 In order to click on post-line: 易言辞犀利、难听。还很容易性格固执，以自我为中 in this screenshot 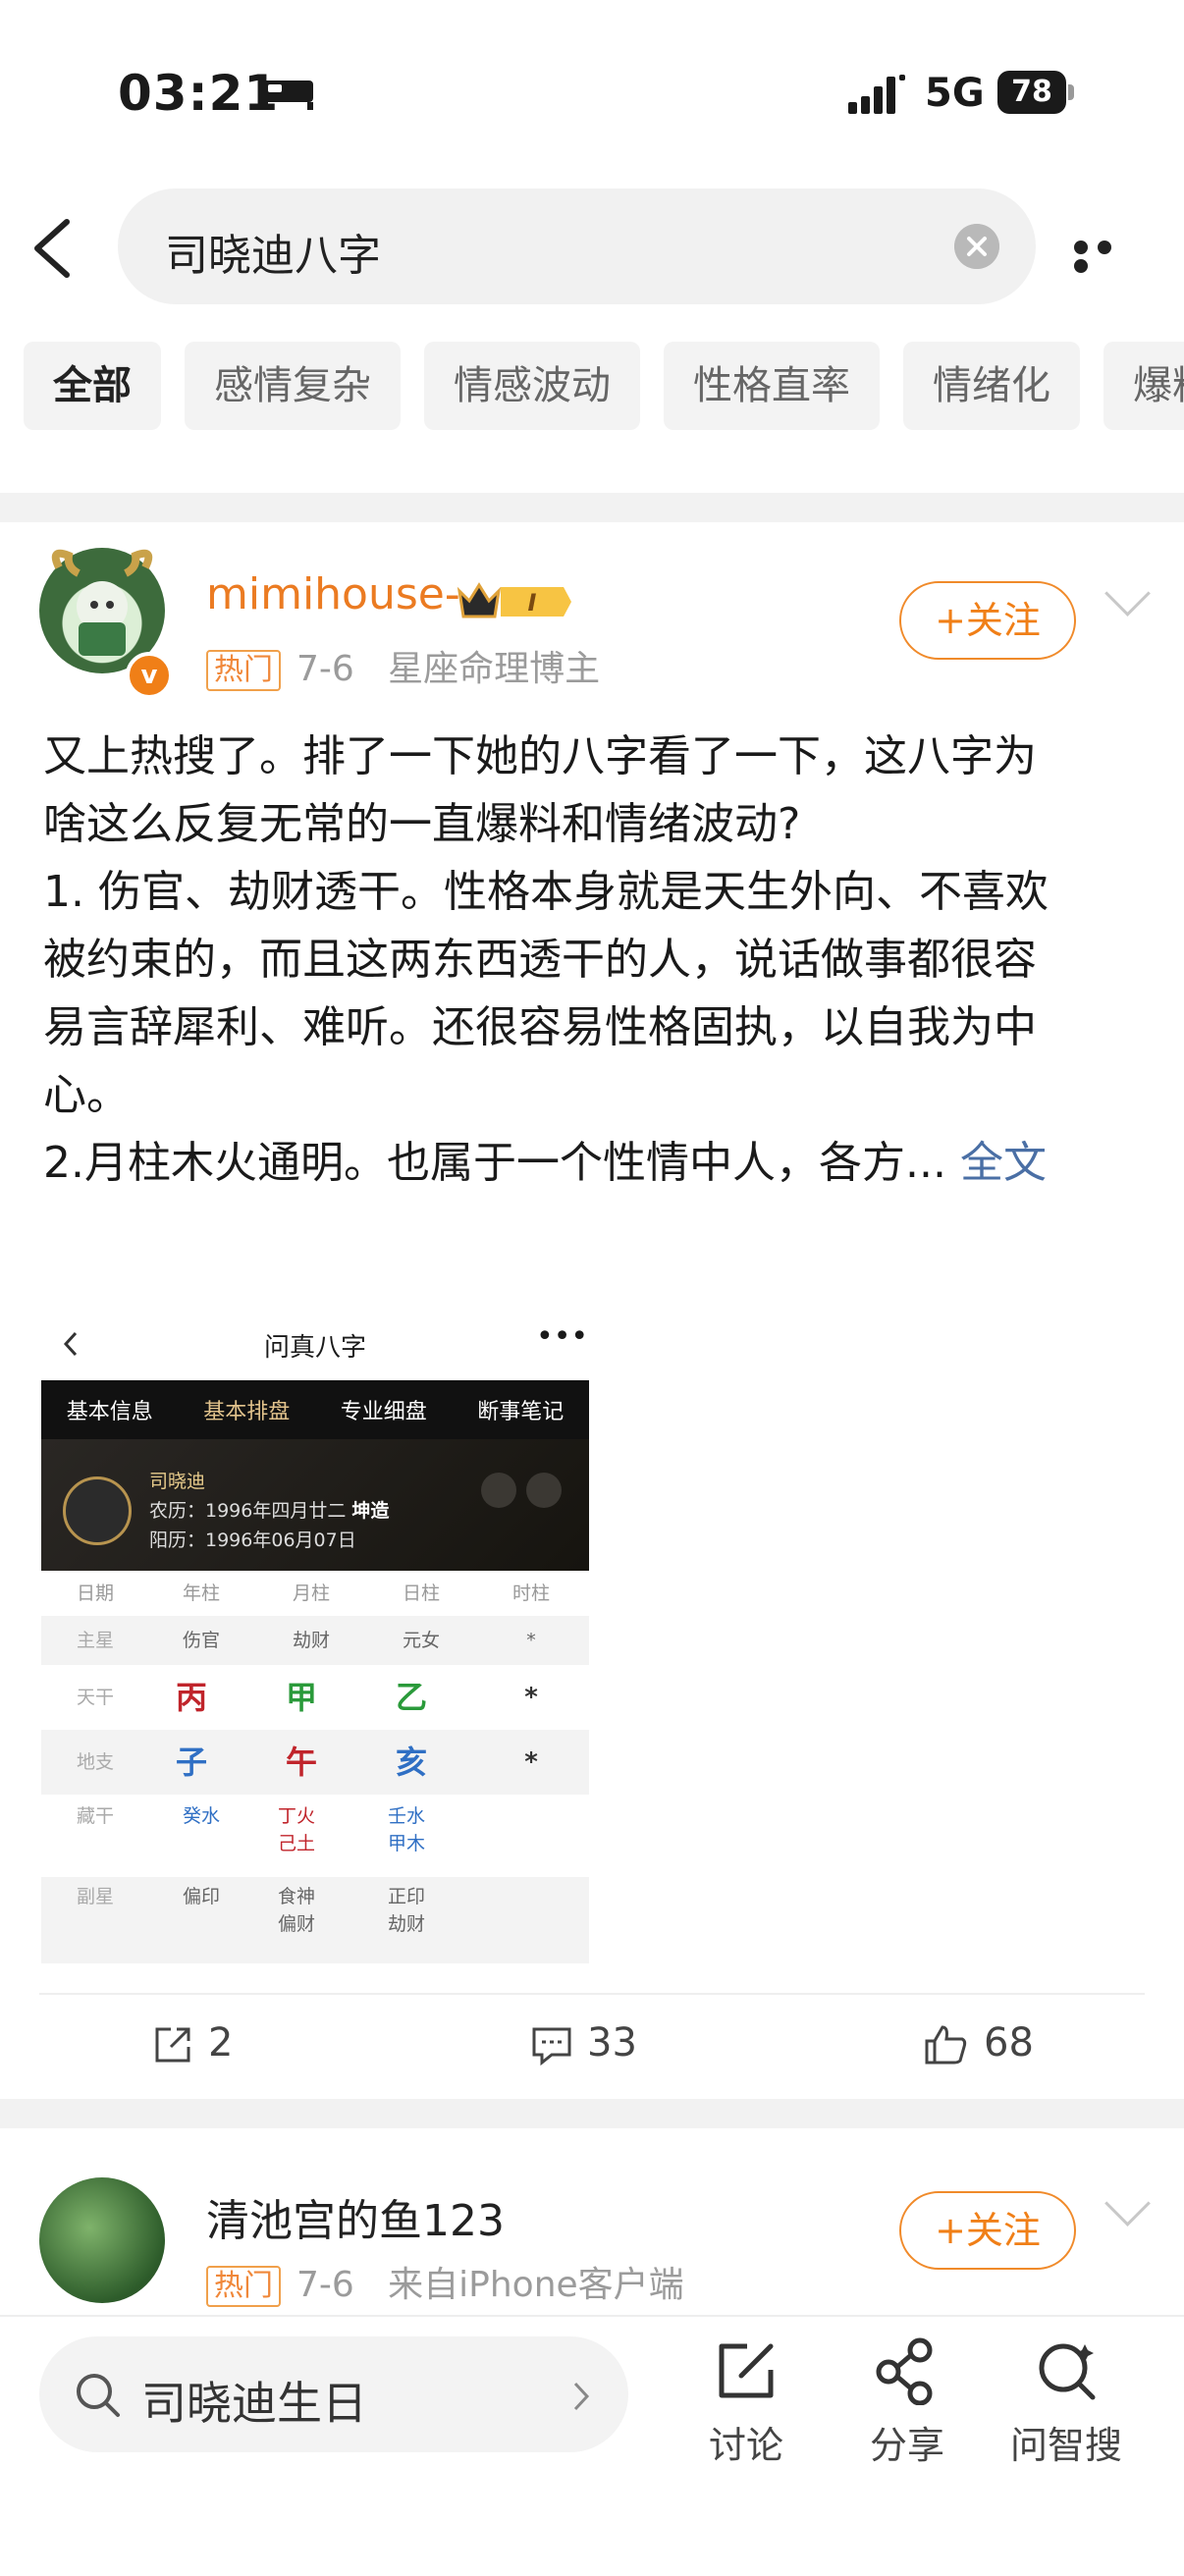, I will do `click(540, 1027)`.